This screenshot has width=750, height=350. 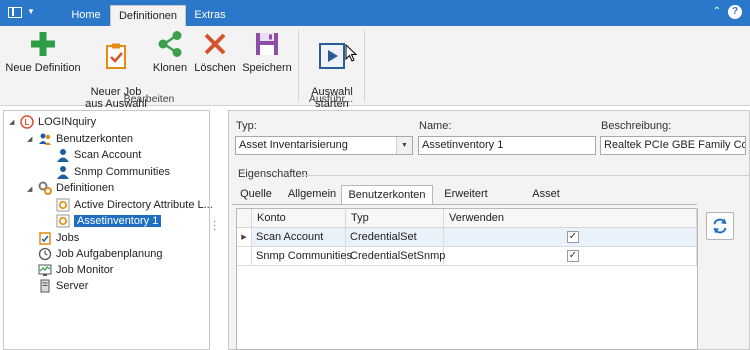 I want to click on typ-value: Asset Inventarisierung, so click(x=293, y=145).